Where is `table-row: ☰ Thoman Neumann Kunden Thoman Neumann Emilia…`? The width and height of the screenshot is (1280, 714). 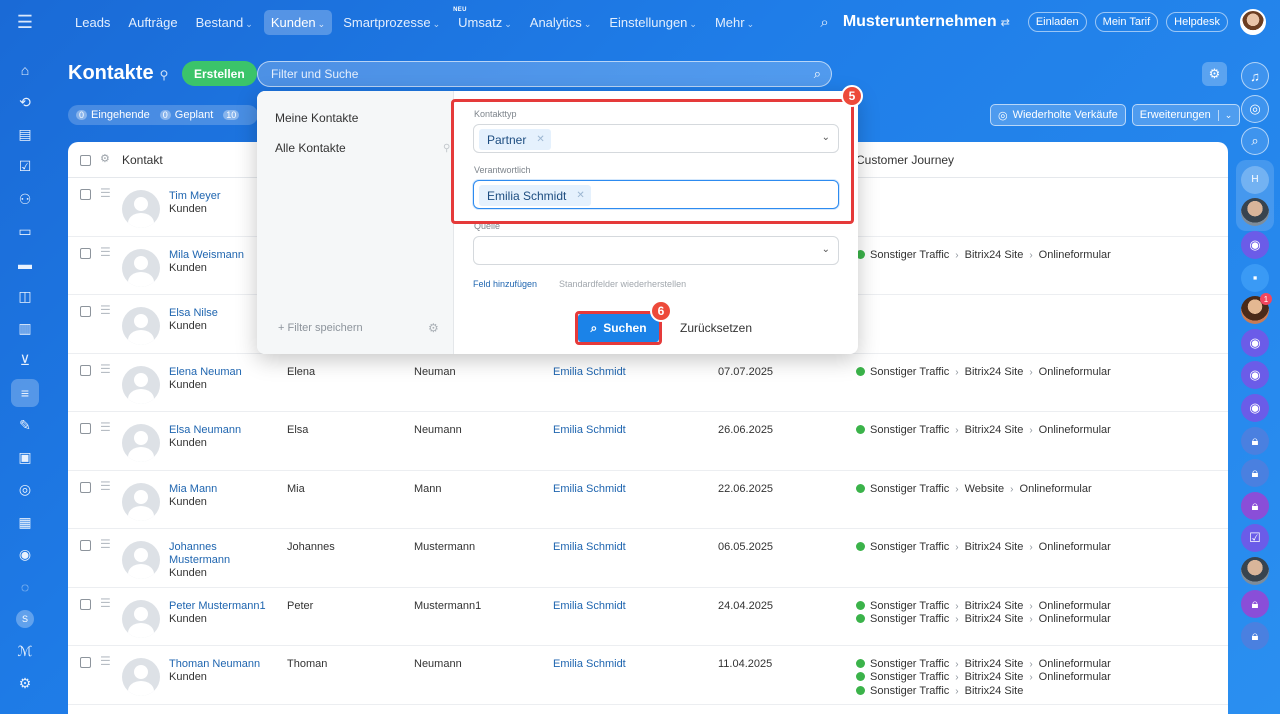 table-row: ☰ Thoman Neumann Kunden Thoman Neumann Emilia… is located at coordinates (648, 675).